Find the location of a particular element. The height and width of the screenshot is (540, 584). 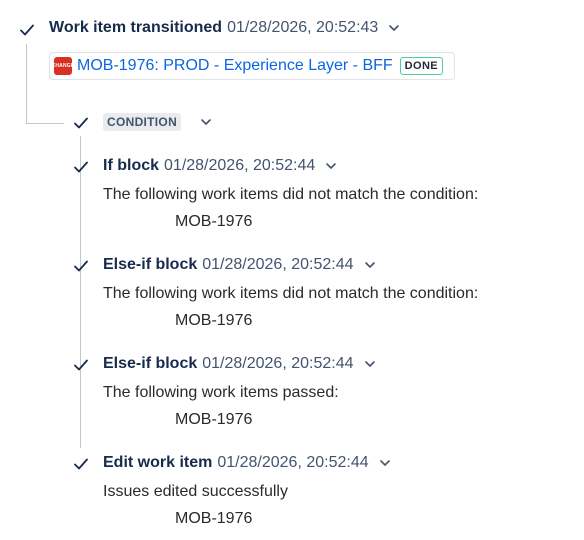

issue-type-icon: CHANGE is located at coordinates (63, 66).